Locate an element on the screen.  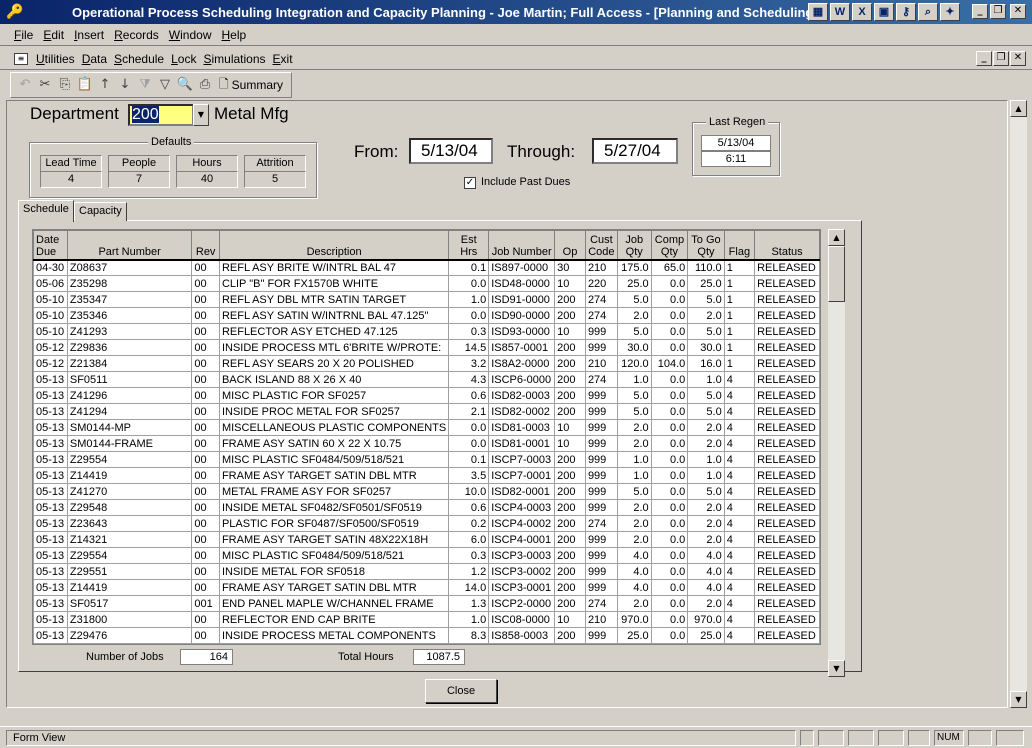
form-vertical-scrollbar: ▲ ▼ is located at coordinates (1018, 404).